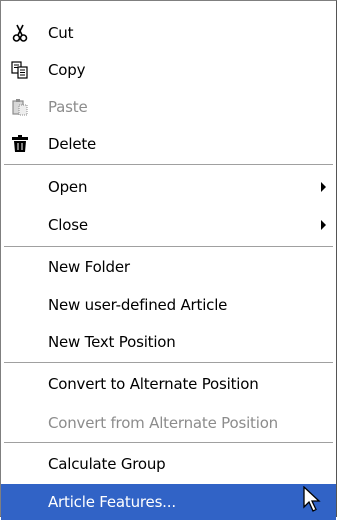  I want to click on menu-item-label: Copy, so click(67, 70).